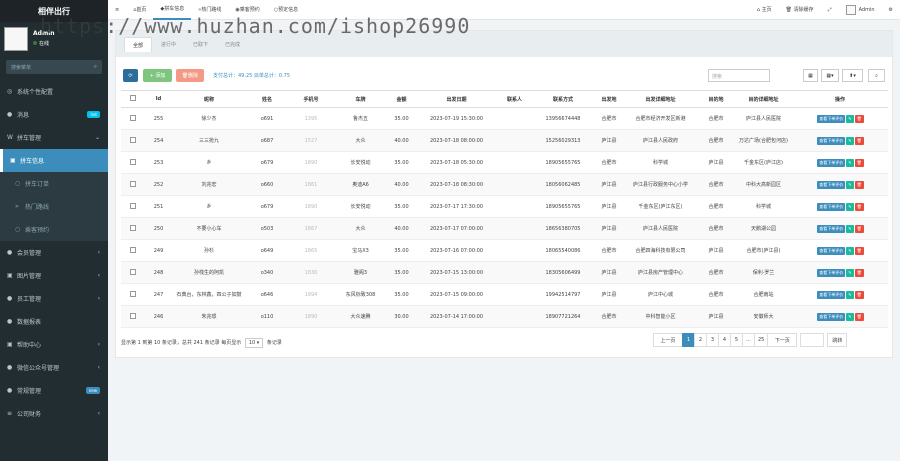  What do you see at coordinates (782, 340) in the screenshot?
I see `page-button: 下一页` at bounding box center [782, 340].